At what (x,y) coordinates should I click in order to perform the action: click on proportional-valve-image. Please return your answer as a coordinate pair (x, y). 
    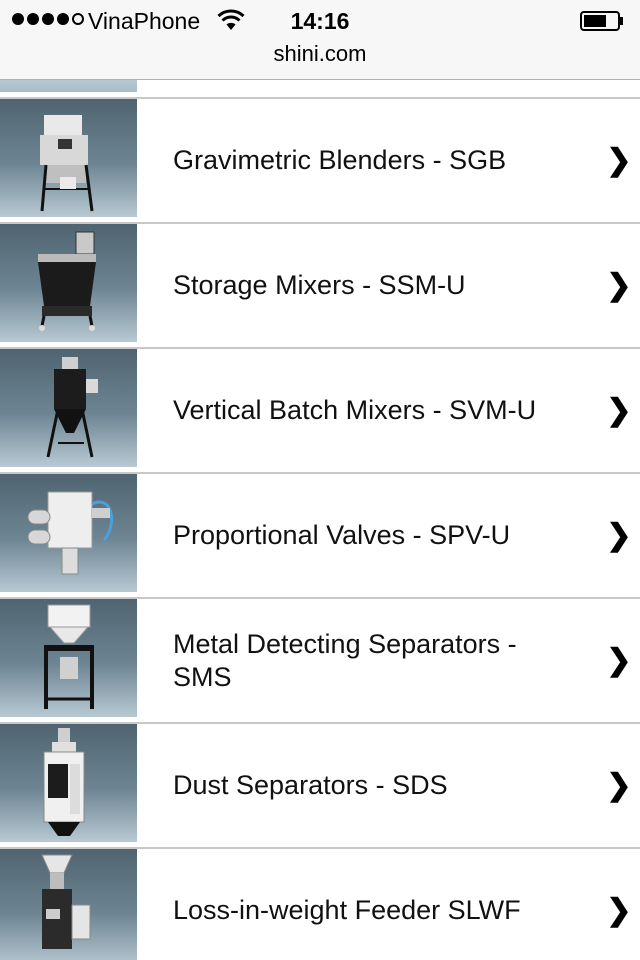
    Looking at the image, I should click on (68, 533).